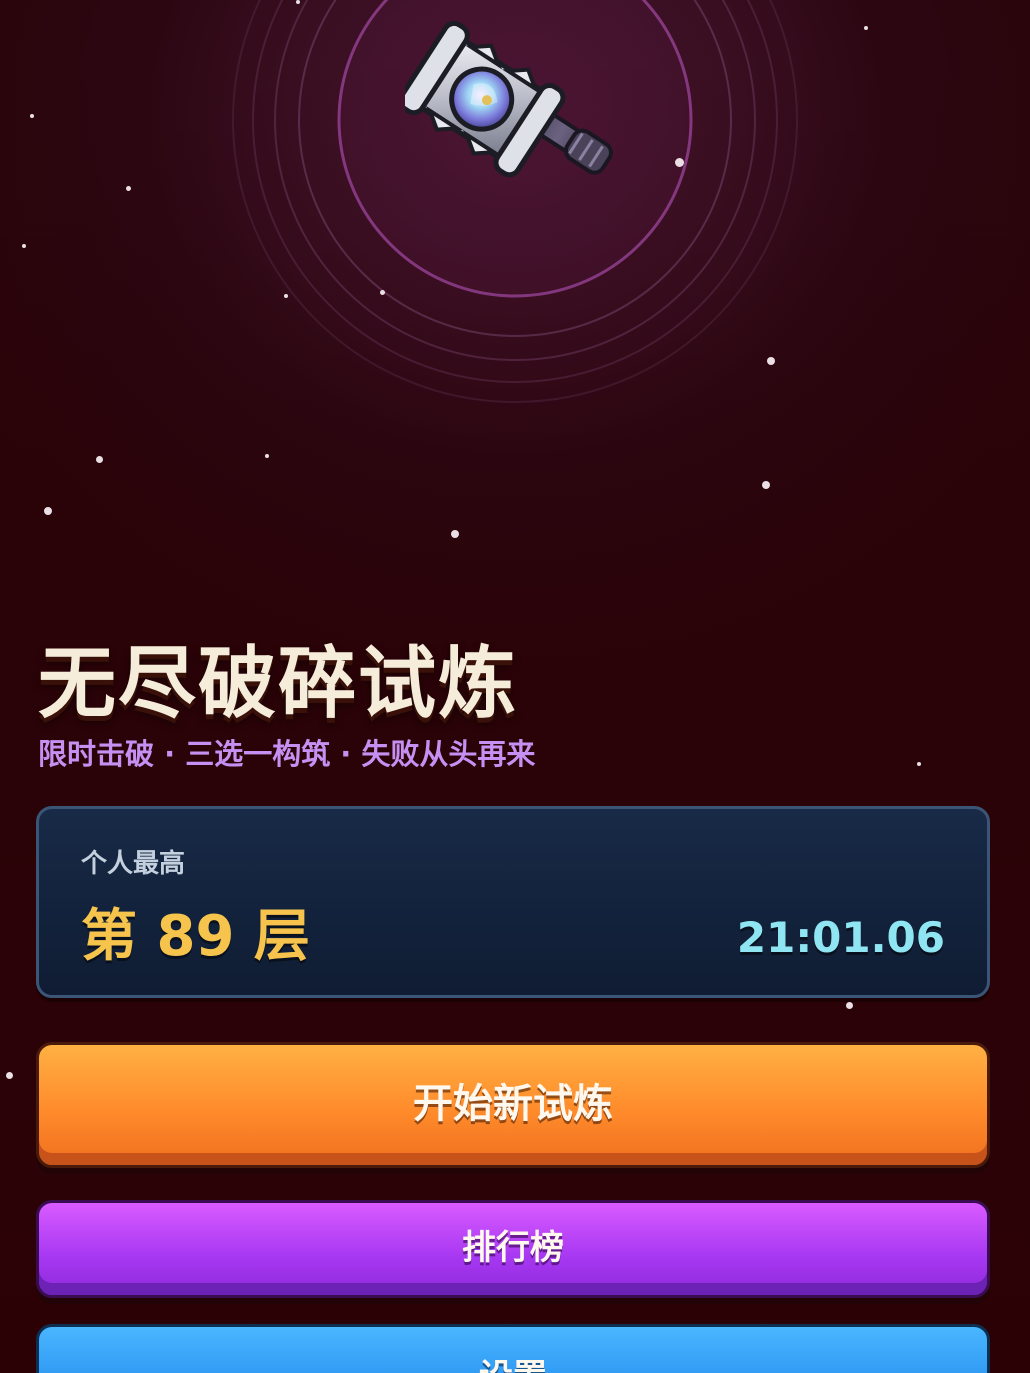  Describe the element at coordinates (513, 1348) in the screenshot. I see `settings-button: 设置` at that location.